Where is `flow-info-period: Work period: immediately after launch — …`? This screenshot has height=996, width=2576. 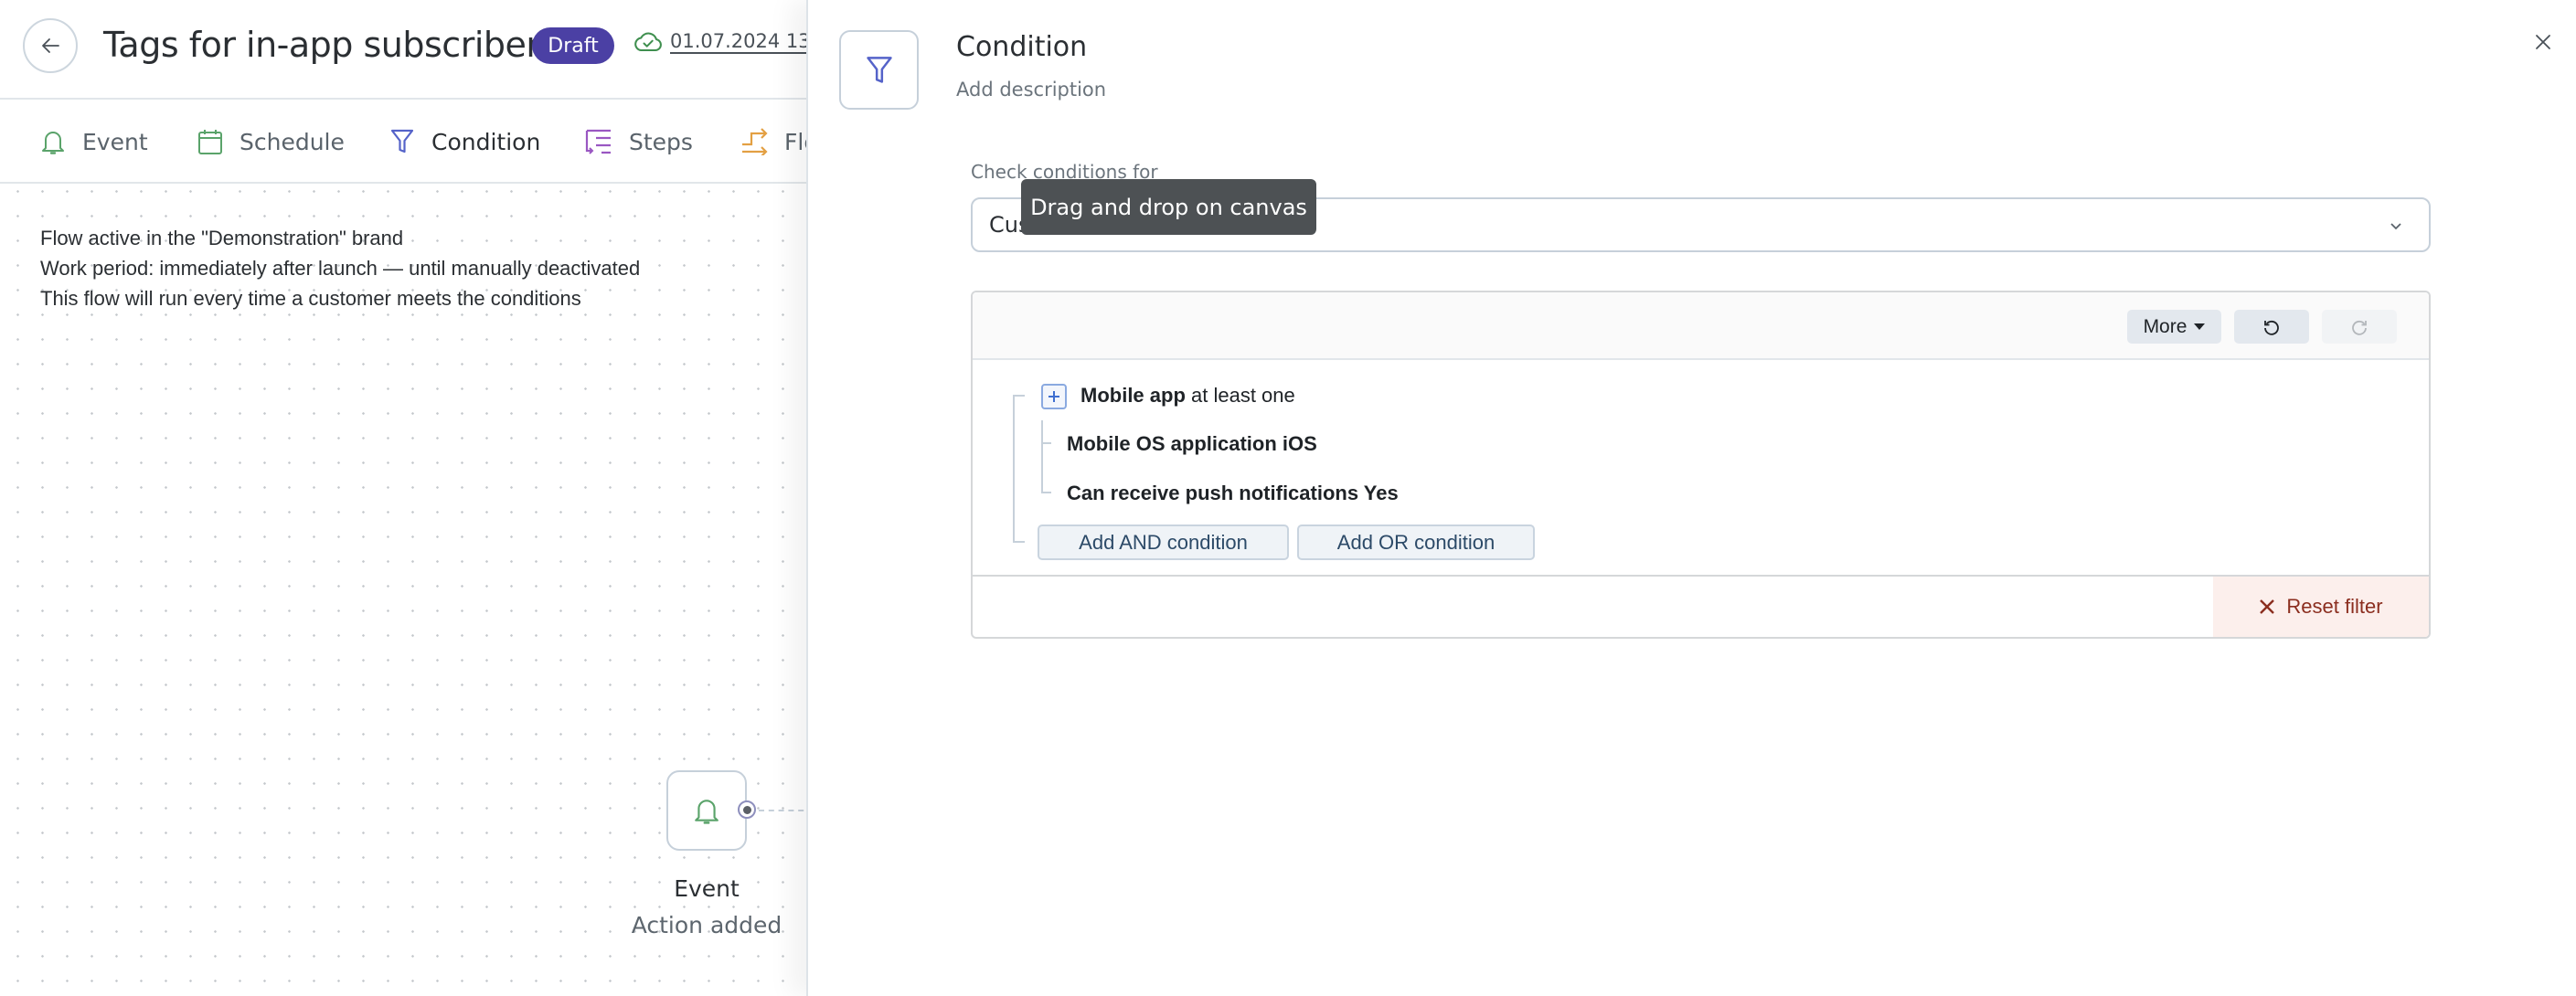
flow-info-period: Work period: immediately after launch — … is located at coordinates (340, 269).